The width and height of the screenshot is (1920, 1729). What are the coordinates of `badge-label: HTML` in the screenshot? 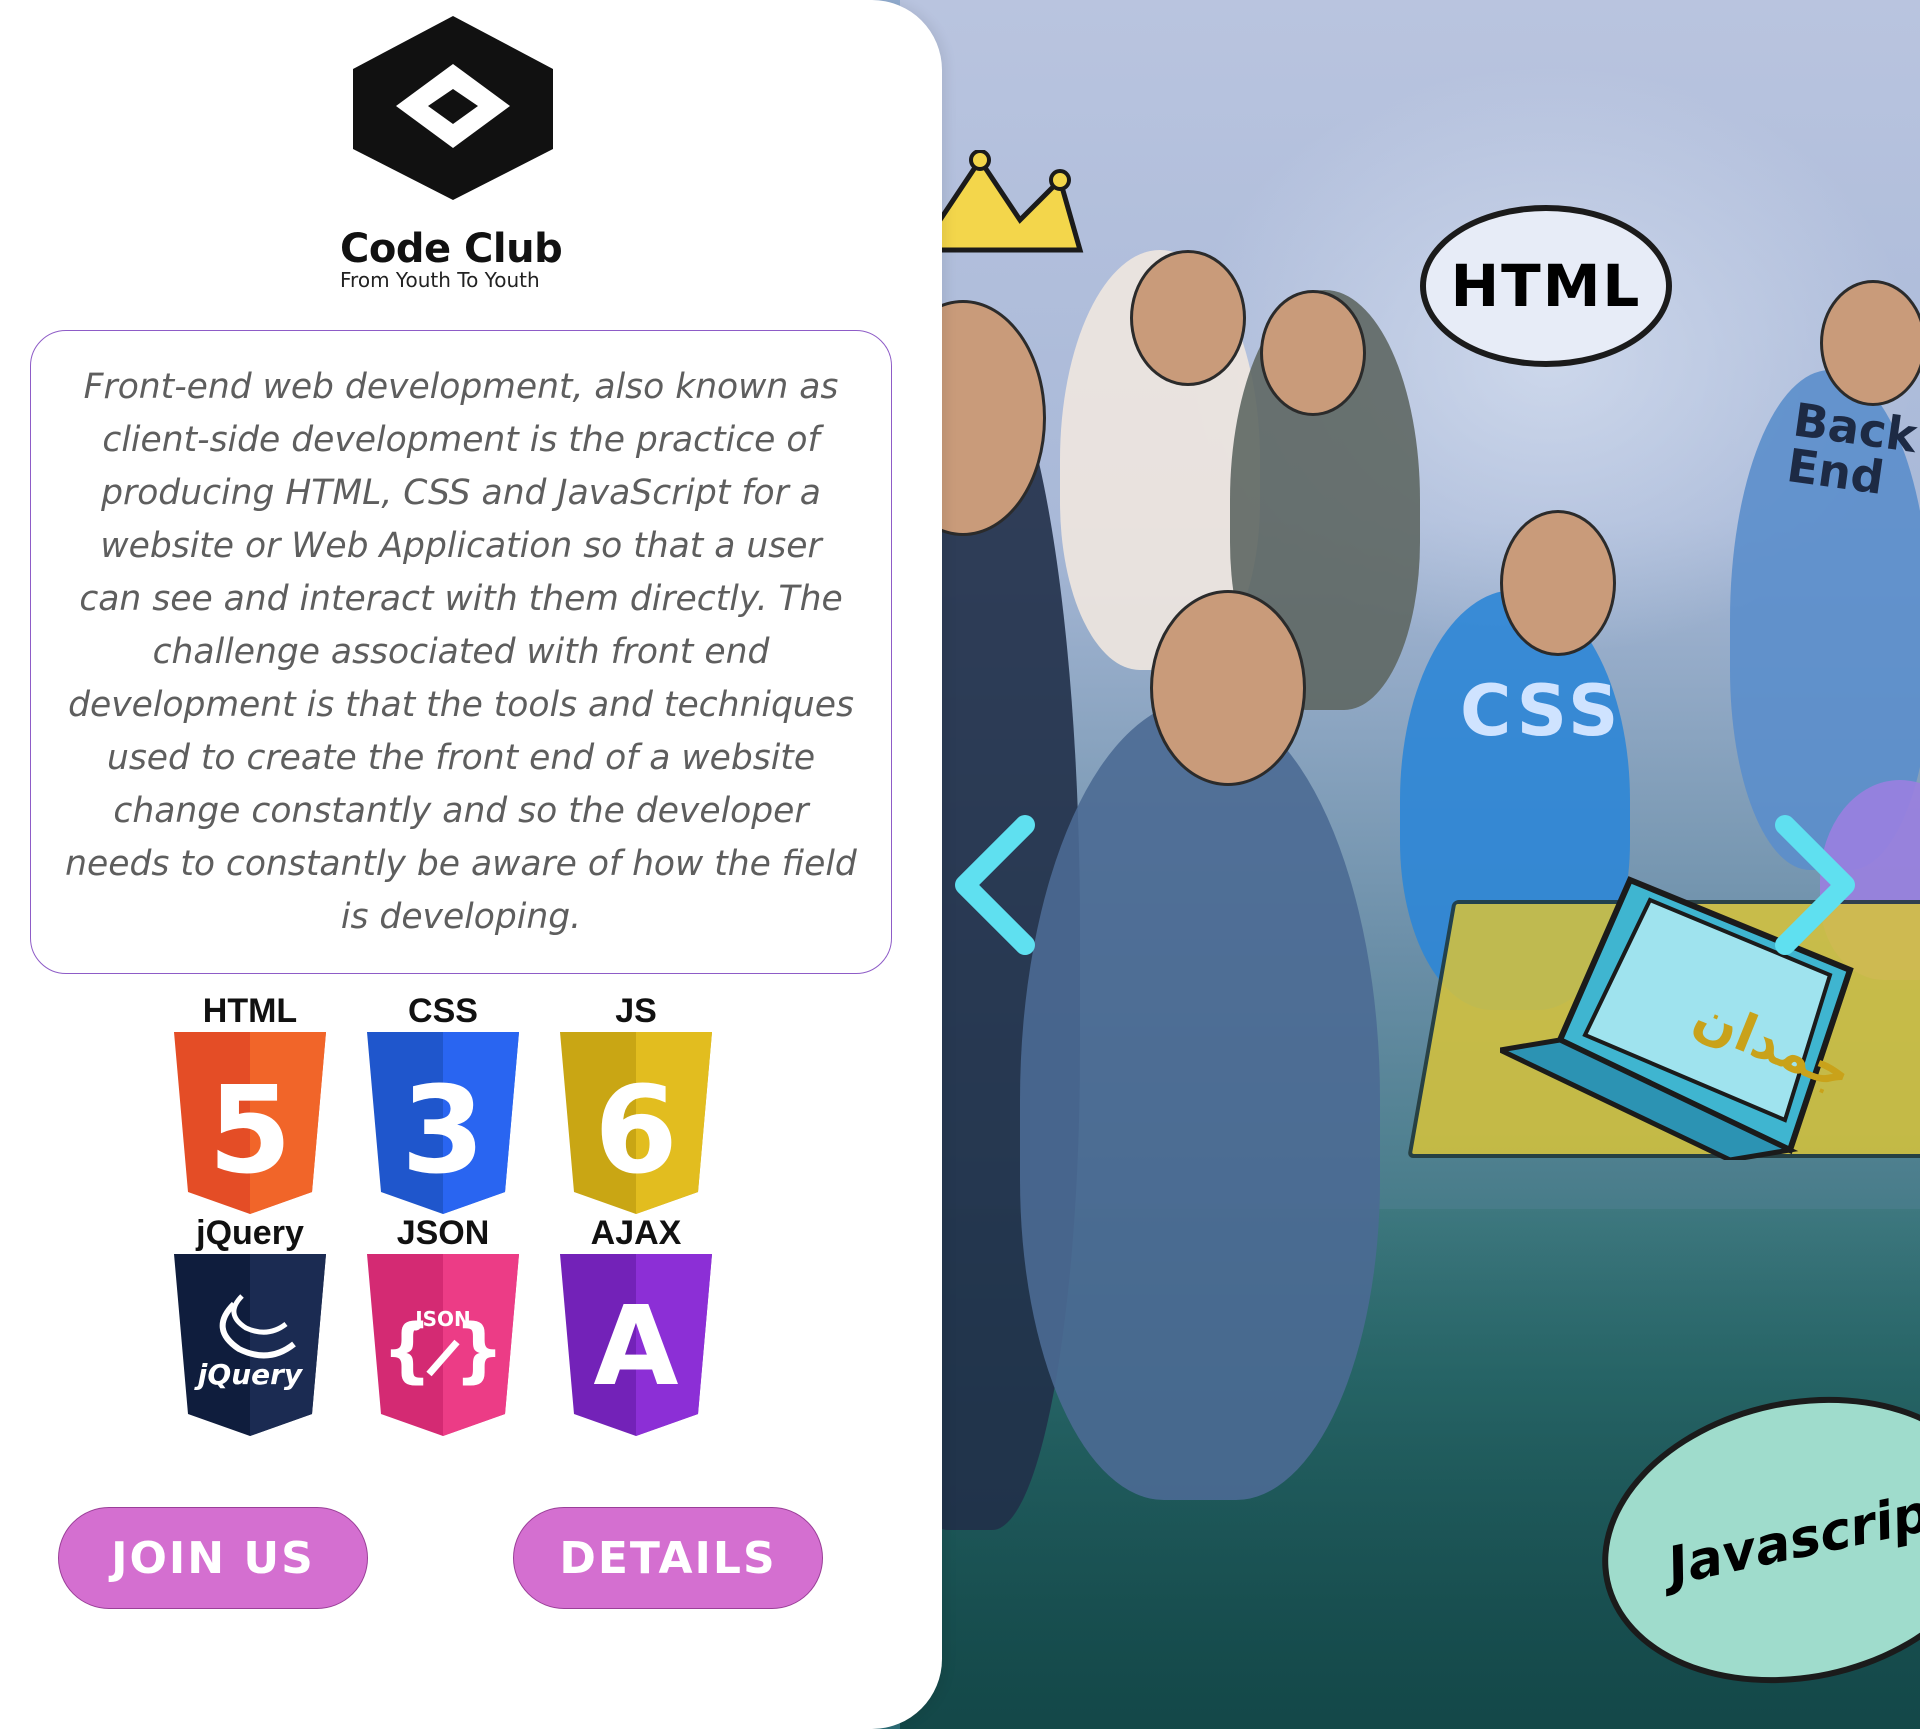 It's located at (250, 1011).